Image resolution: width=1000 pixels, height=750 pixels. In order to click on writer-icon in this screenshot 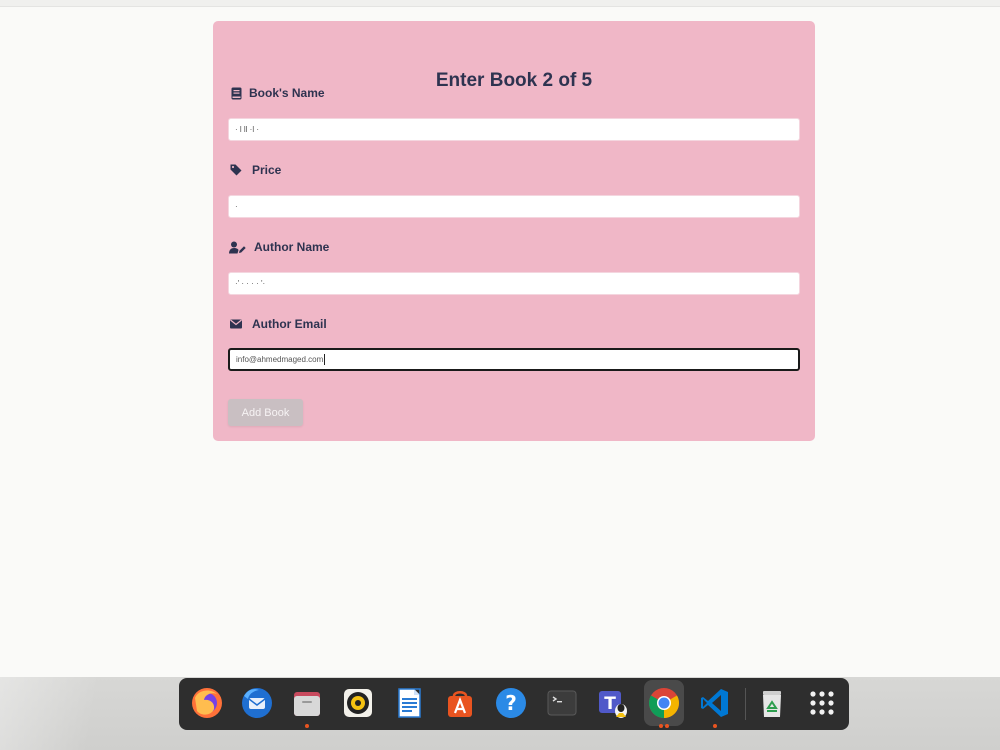, I will do `click(409, 703)`.